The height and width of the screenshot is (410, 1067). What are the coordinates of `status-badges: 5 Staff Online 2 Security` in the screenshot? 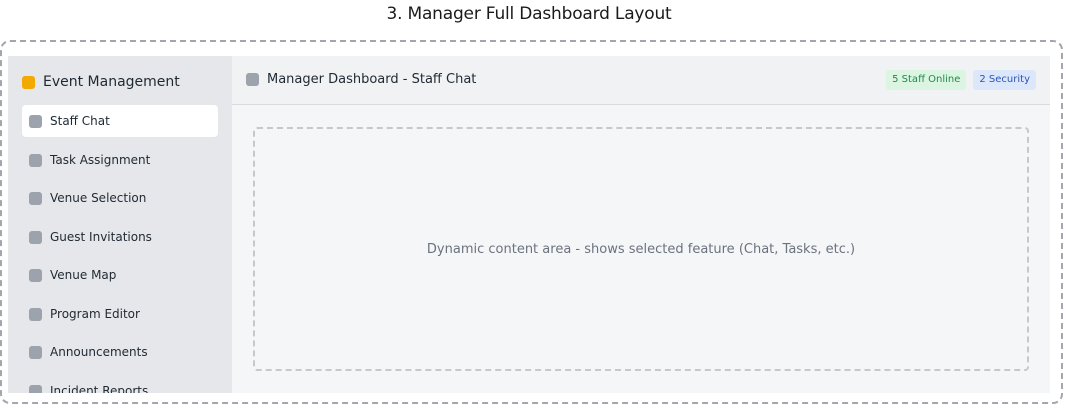 It's located at (957, 80).